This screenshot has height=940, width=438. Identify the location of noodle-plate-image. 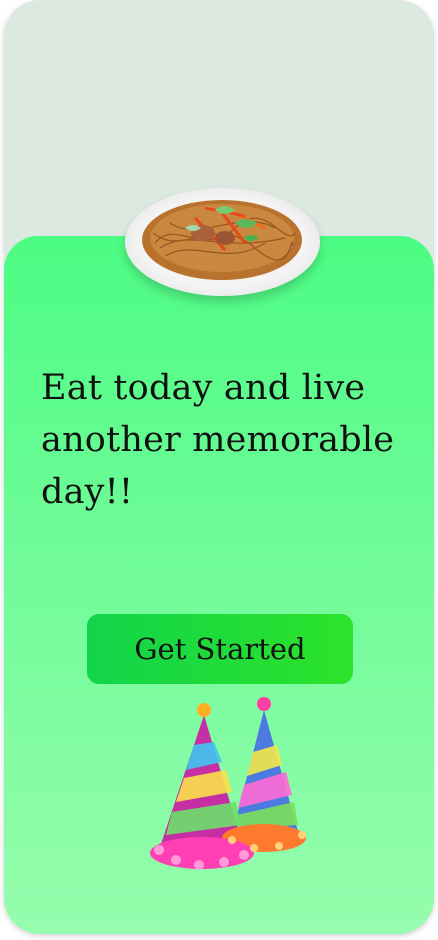
(222, 242).